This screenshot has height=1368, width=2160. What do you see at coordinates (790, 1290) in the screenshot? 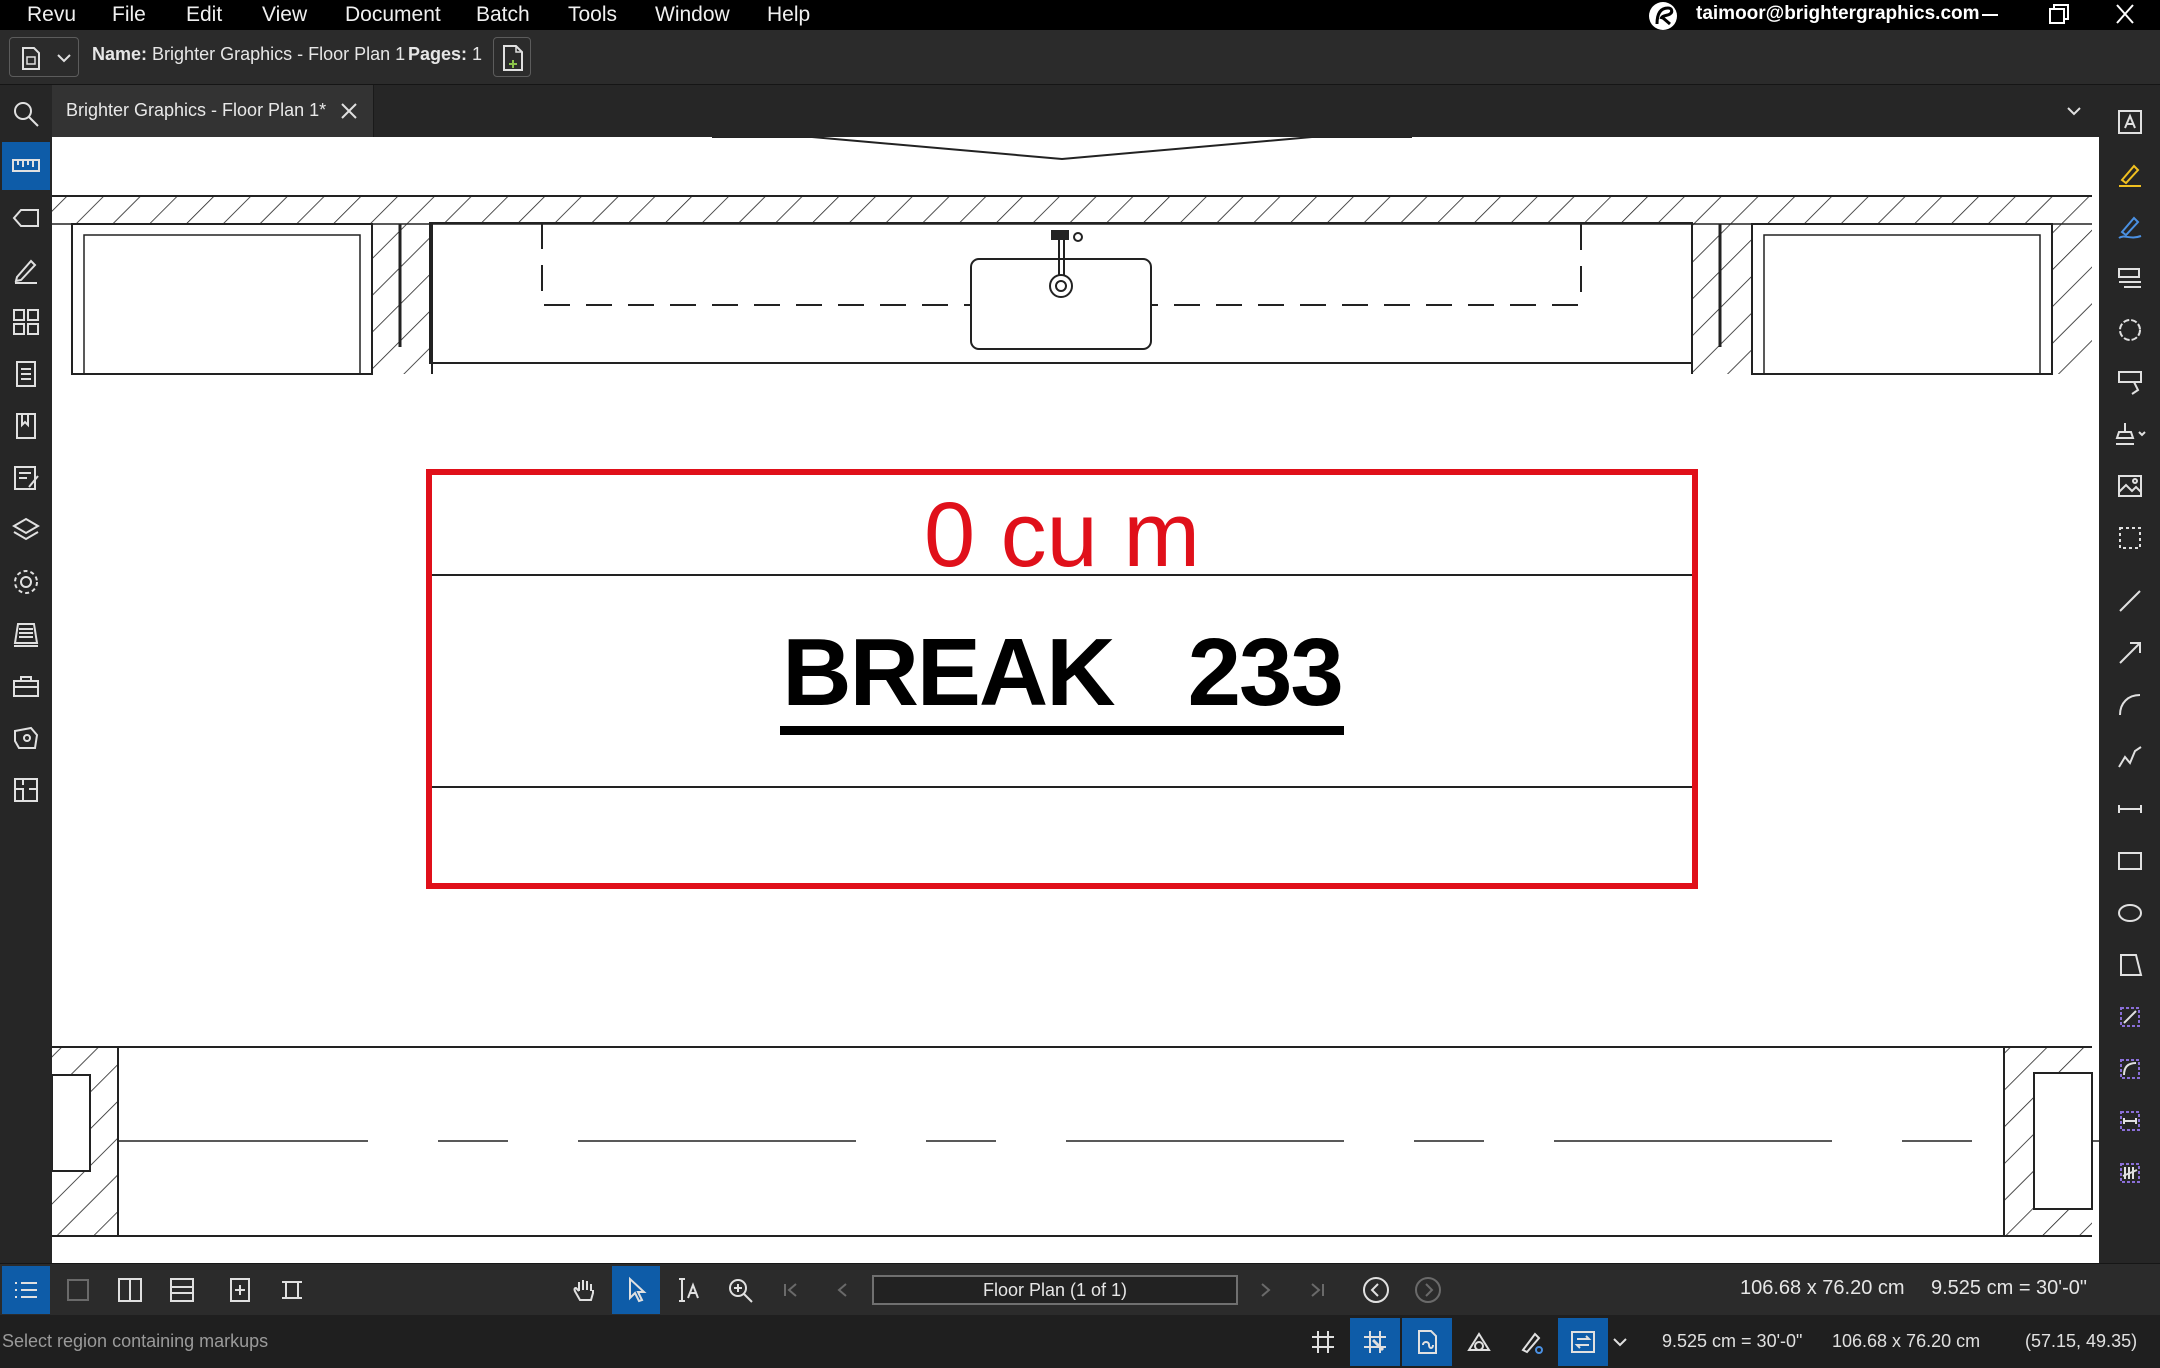
I see `first-page-button` at bounding box center [790, 1290].